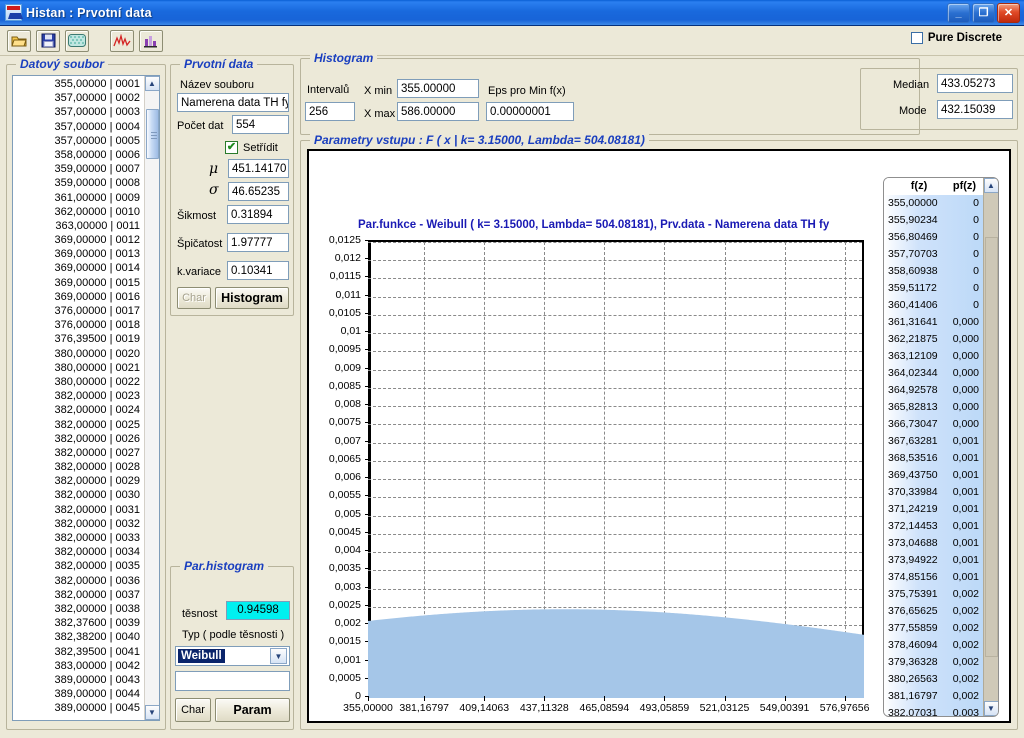  Describe the element at coordinates (78, 155) in the screenshot. I see `list-item: 358,00000 | 0006` at that location.